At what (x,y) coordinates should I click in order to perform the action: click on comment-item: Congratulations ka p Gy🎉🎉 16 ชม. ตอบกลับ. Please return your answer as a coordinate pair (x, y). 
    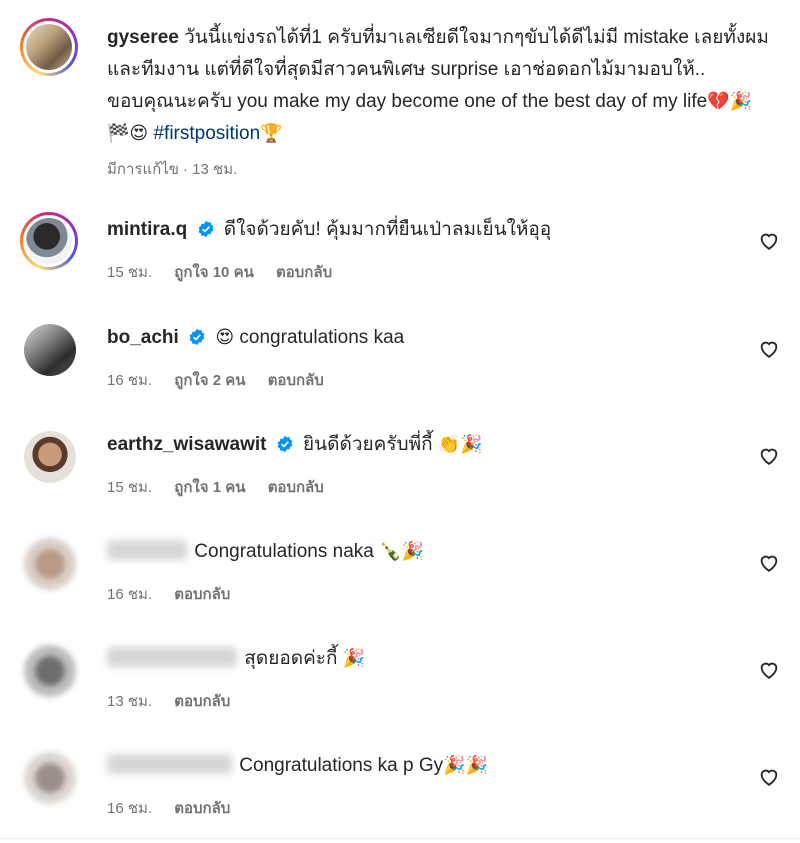
    Looking at the image, I should click on (400, 793).